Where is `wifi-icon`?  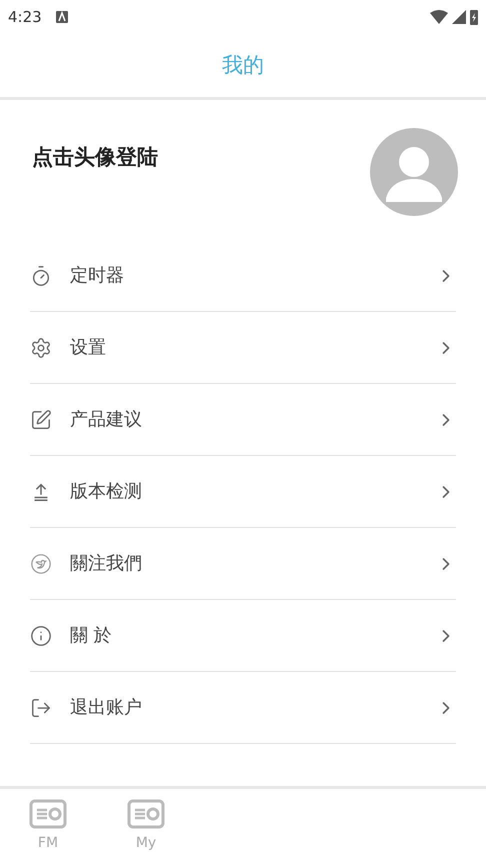 wifi-icon is located at coordinates (439, 17).